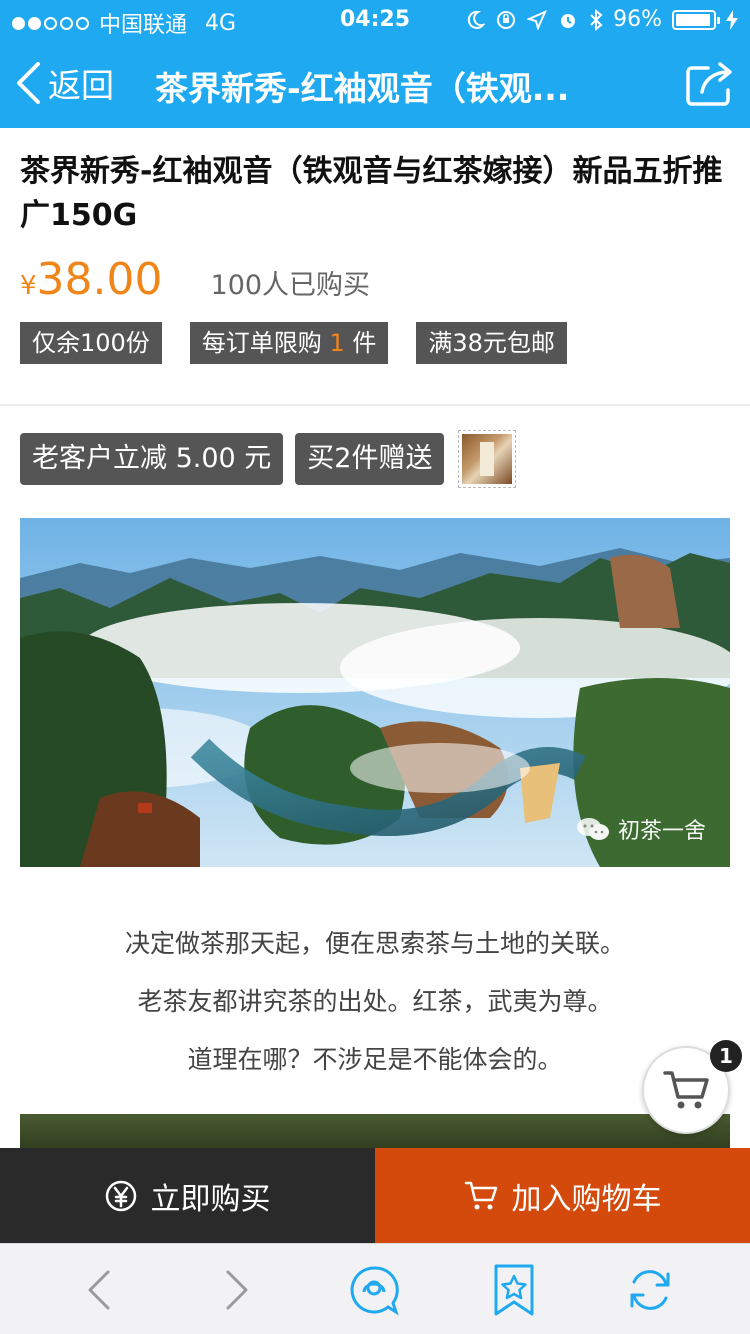 The image size is (750, 1334). What do you see at coordinates (99, 279) in the screenshot?
I see `price-value: 38.00` at bounding box center [99, 279].